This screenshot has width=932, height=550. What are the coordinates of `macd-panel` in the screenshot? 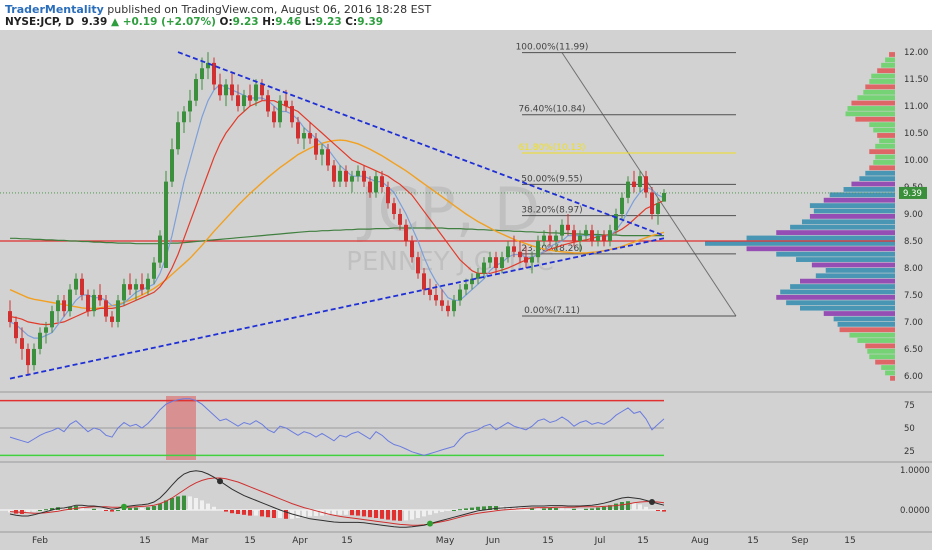 It's located at (333, 499).